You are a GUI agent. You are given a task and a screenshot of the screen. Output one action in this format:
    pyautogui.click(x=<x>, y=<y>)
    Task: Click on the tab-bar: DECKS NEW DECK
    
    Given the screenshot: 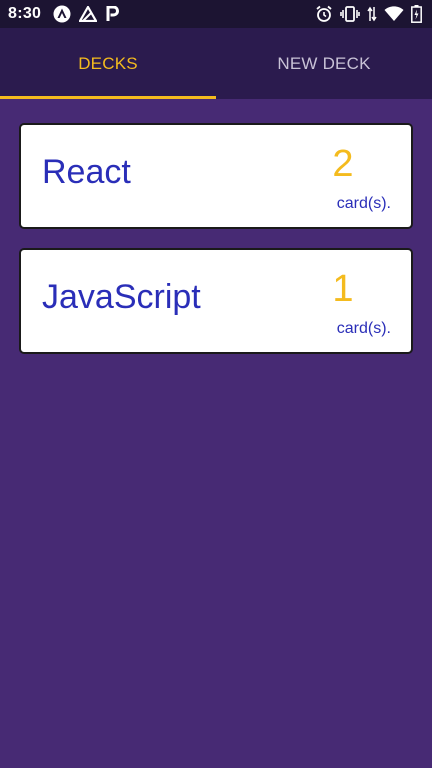 What is the action you would take?
    pyautogui.click(x=216, y=63)
    